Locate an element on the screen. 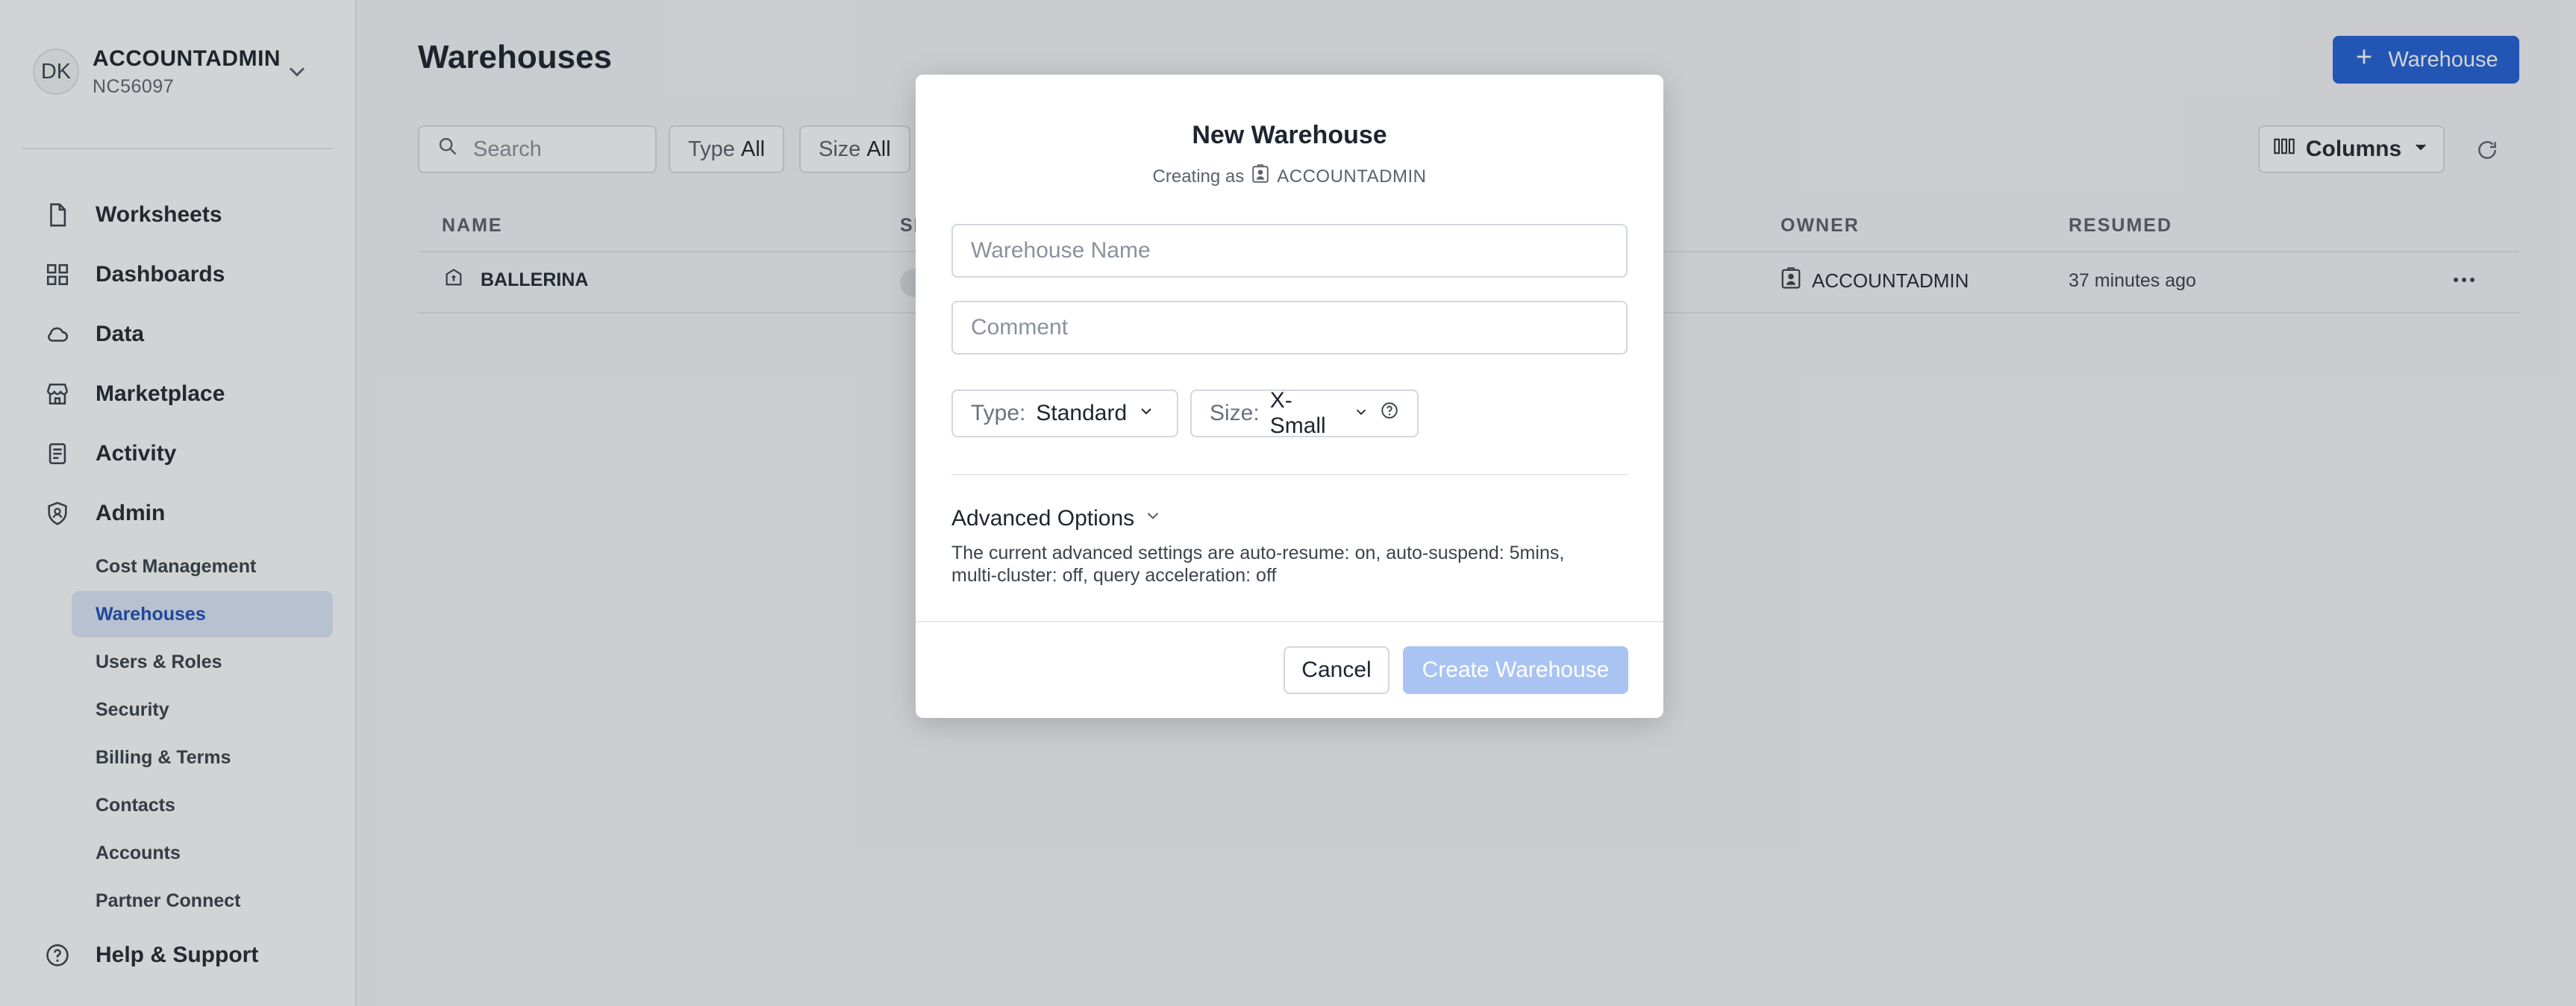 The height and width of the screenshot is (1006, 2576). warehouse-name-input is located at coordinates (1289, 251).